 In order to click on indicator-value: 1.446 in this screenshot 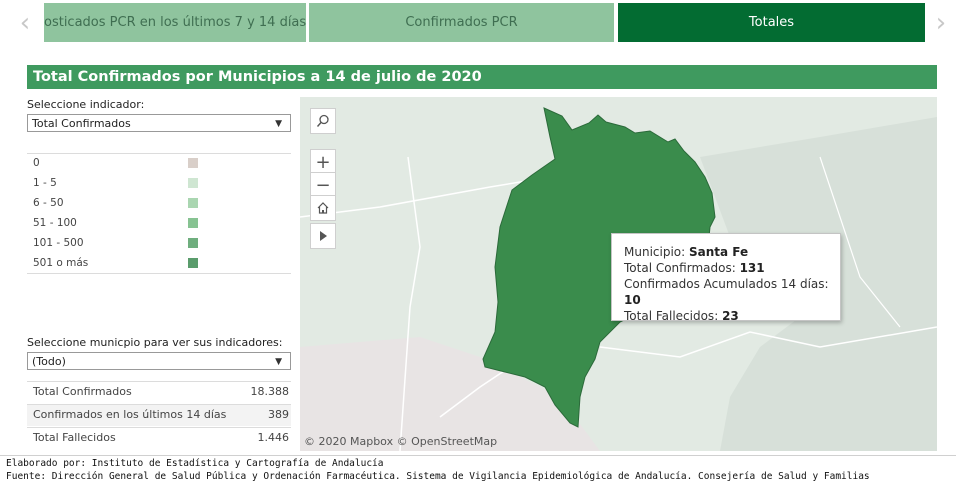, I will do `click(273, 437)`.